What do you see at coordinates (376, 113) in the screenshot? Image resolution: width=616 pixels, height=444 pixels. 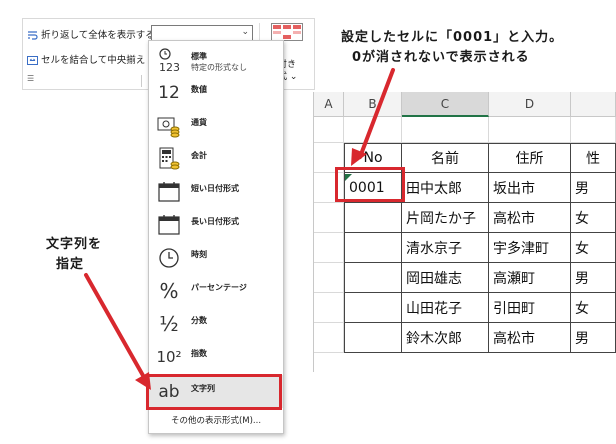 I see `arrow-to-cell` at bounding box center [376, 113].